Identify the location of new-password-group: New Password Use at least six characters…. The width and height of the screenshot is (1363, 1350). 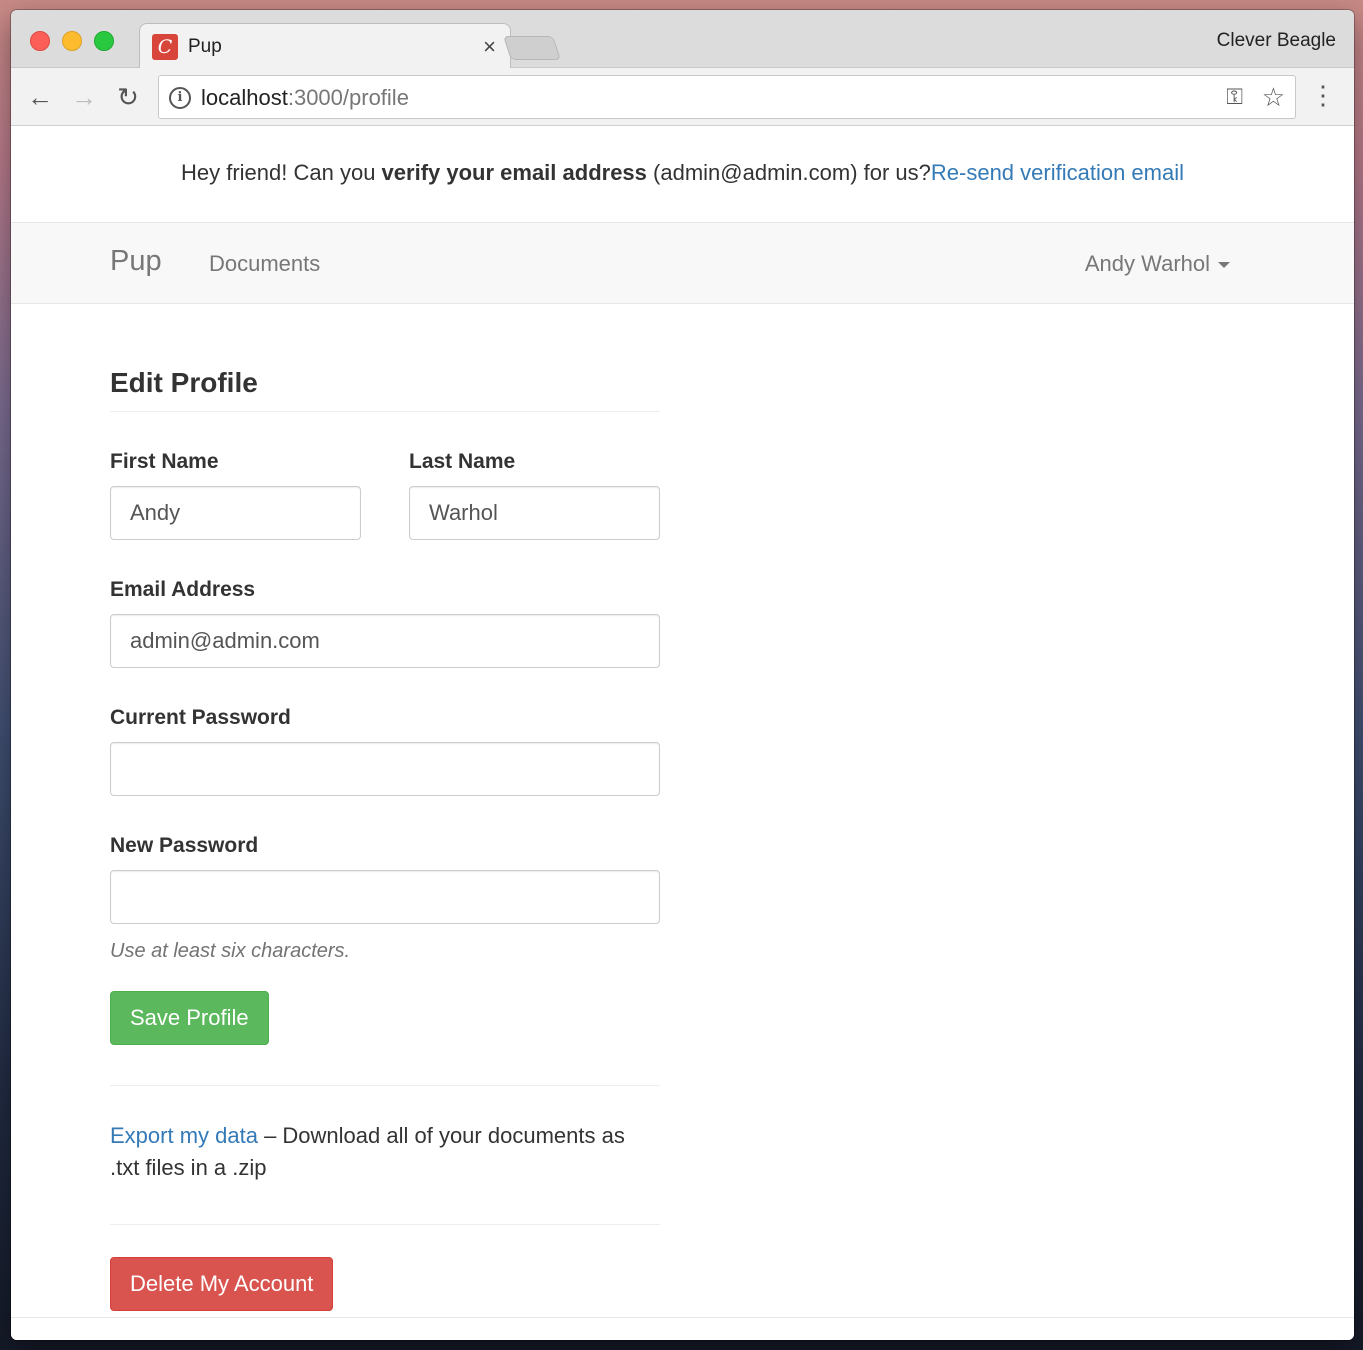
(385, 898).